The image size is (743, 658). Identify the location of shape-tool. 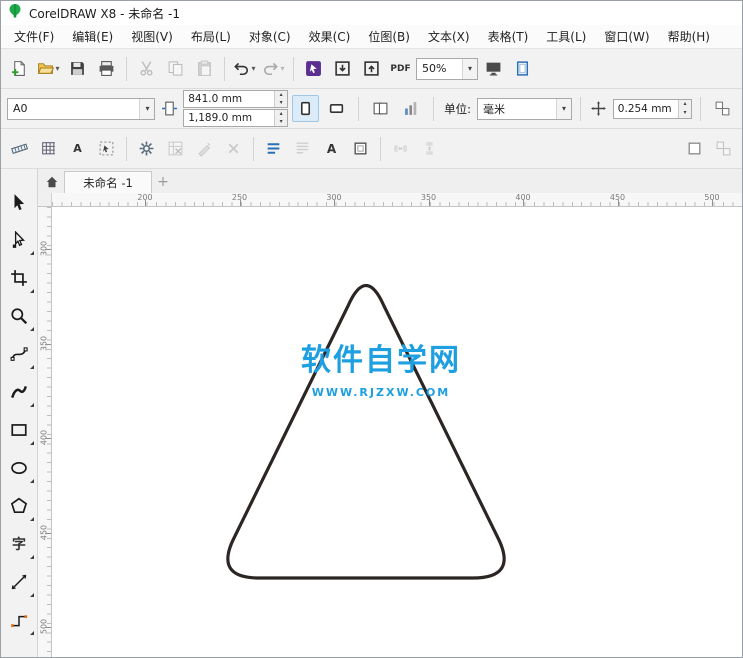
(19, 240).